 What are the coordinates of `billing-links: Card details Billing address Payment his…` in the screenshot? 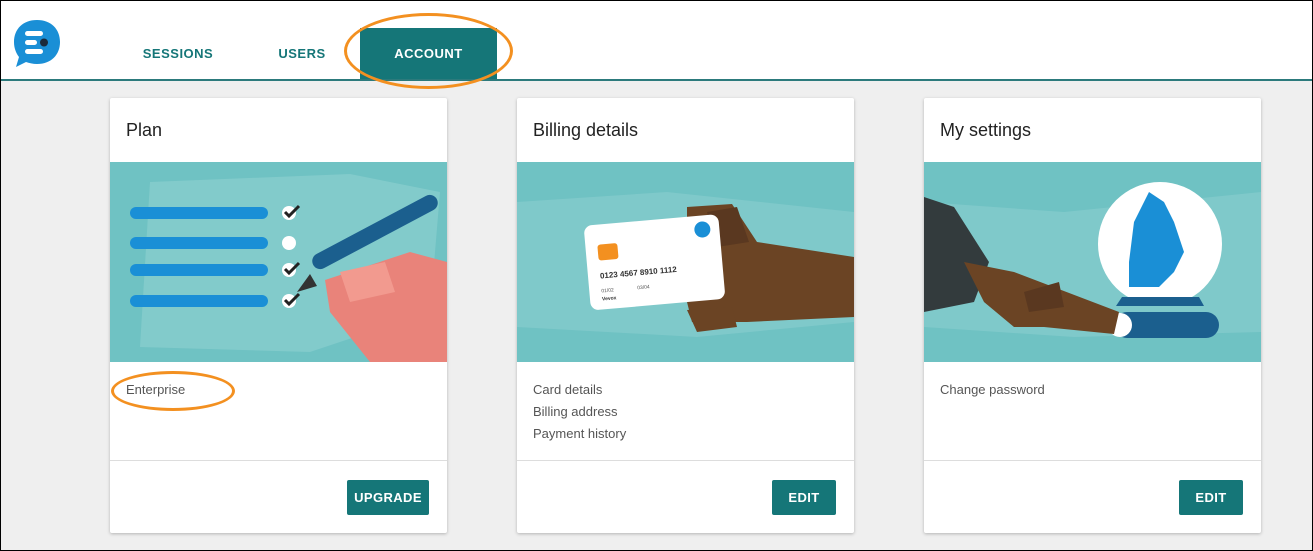 It's located at (579, 412).